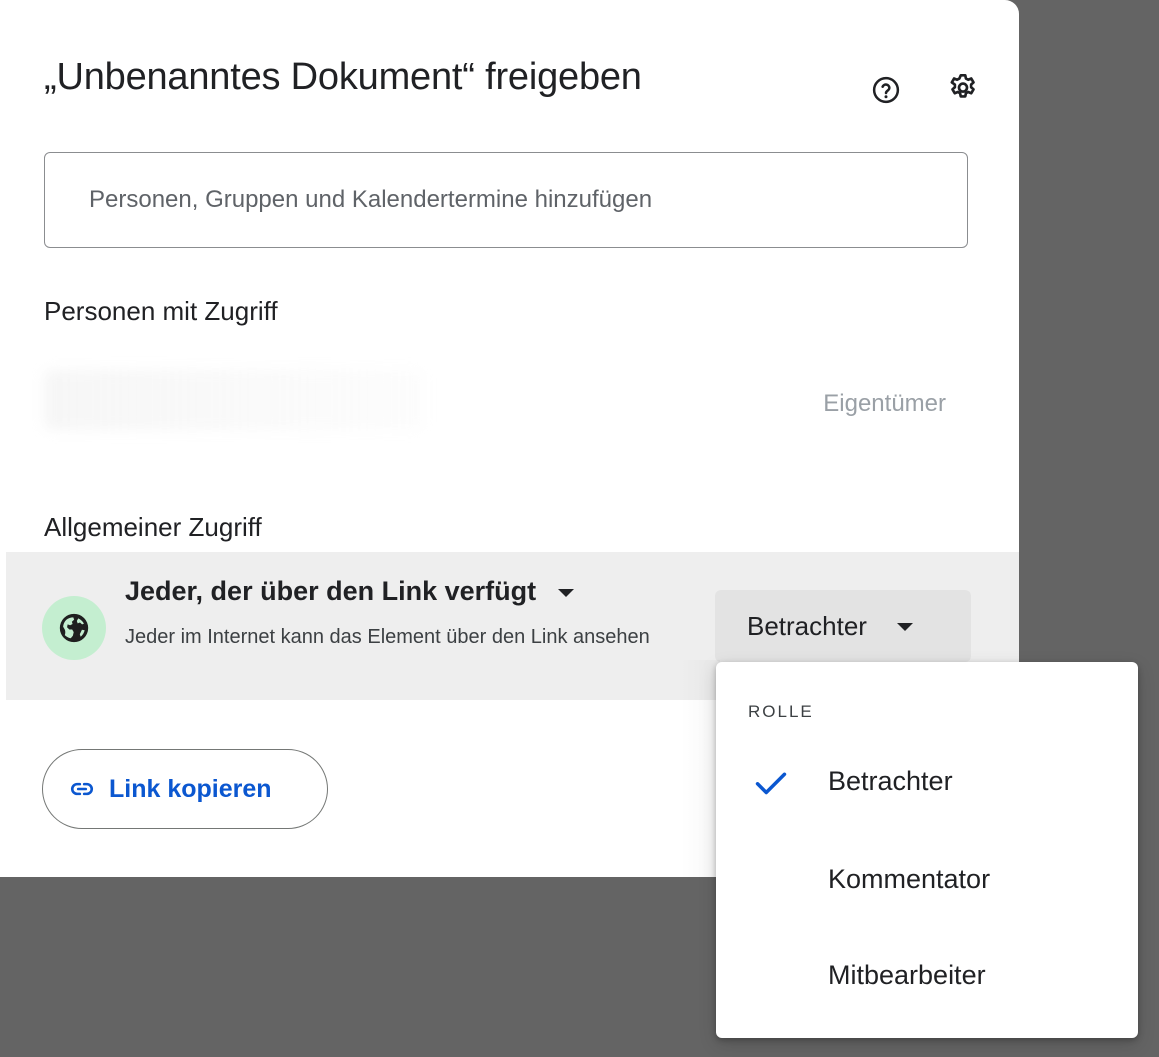  Describe the element at coordinates (886, 90) in the screenshot. I see `help-icon` at that location.